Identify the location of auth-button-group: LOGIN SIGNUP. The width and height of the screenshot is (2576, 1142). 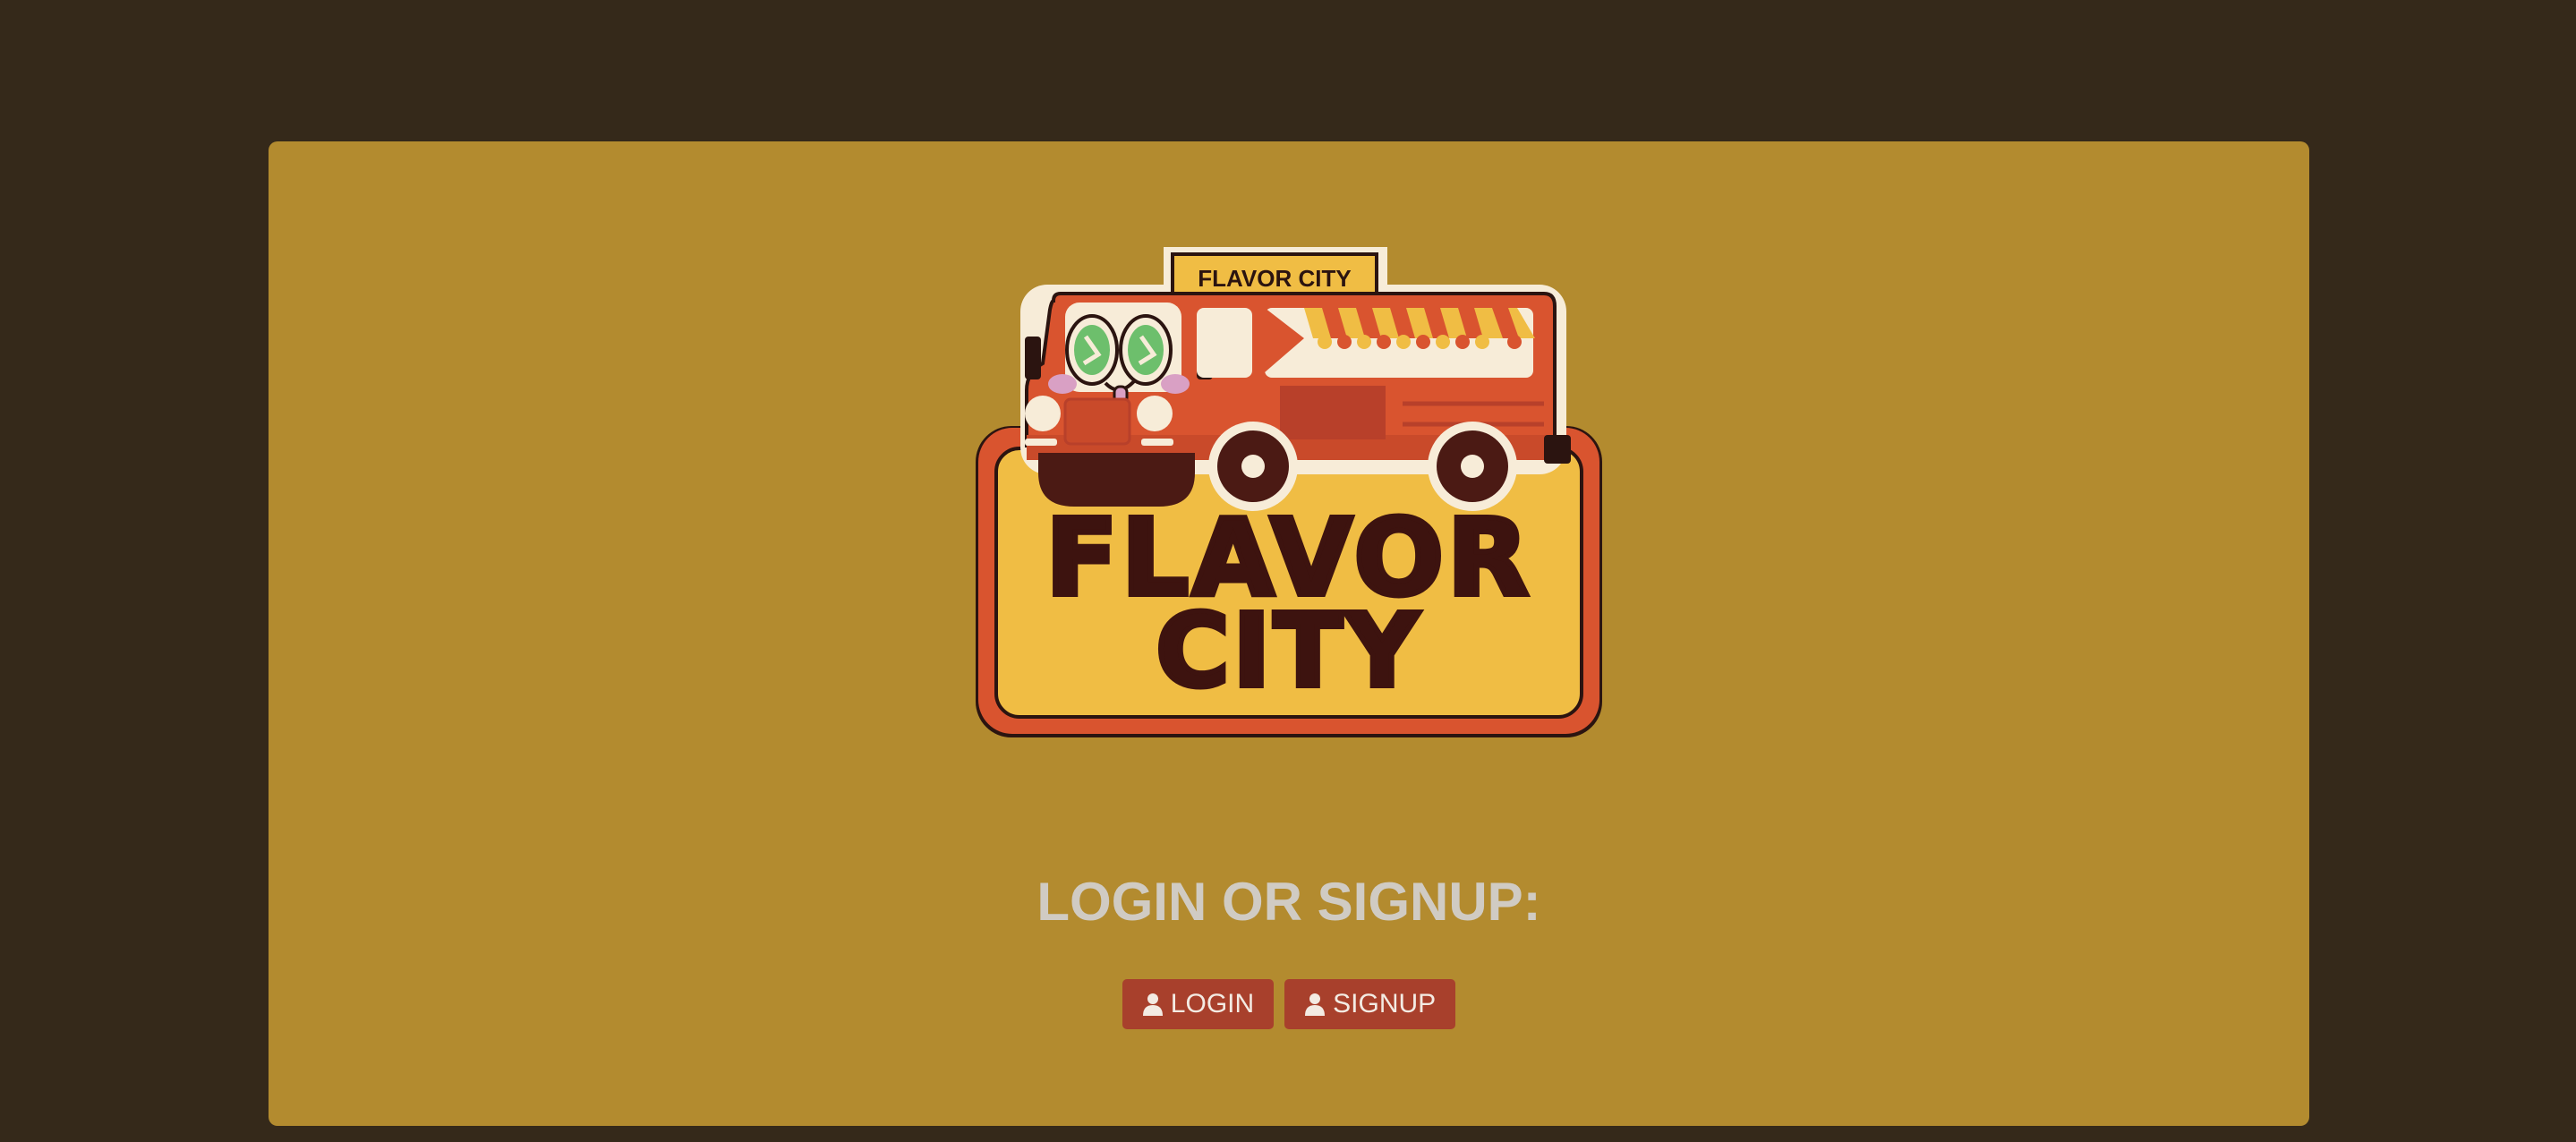
(1289, 1004).